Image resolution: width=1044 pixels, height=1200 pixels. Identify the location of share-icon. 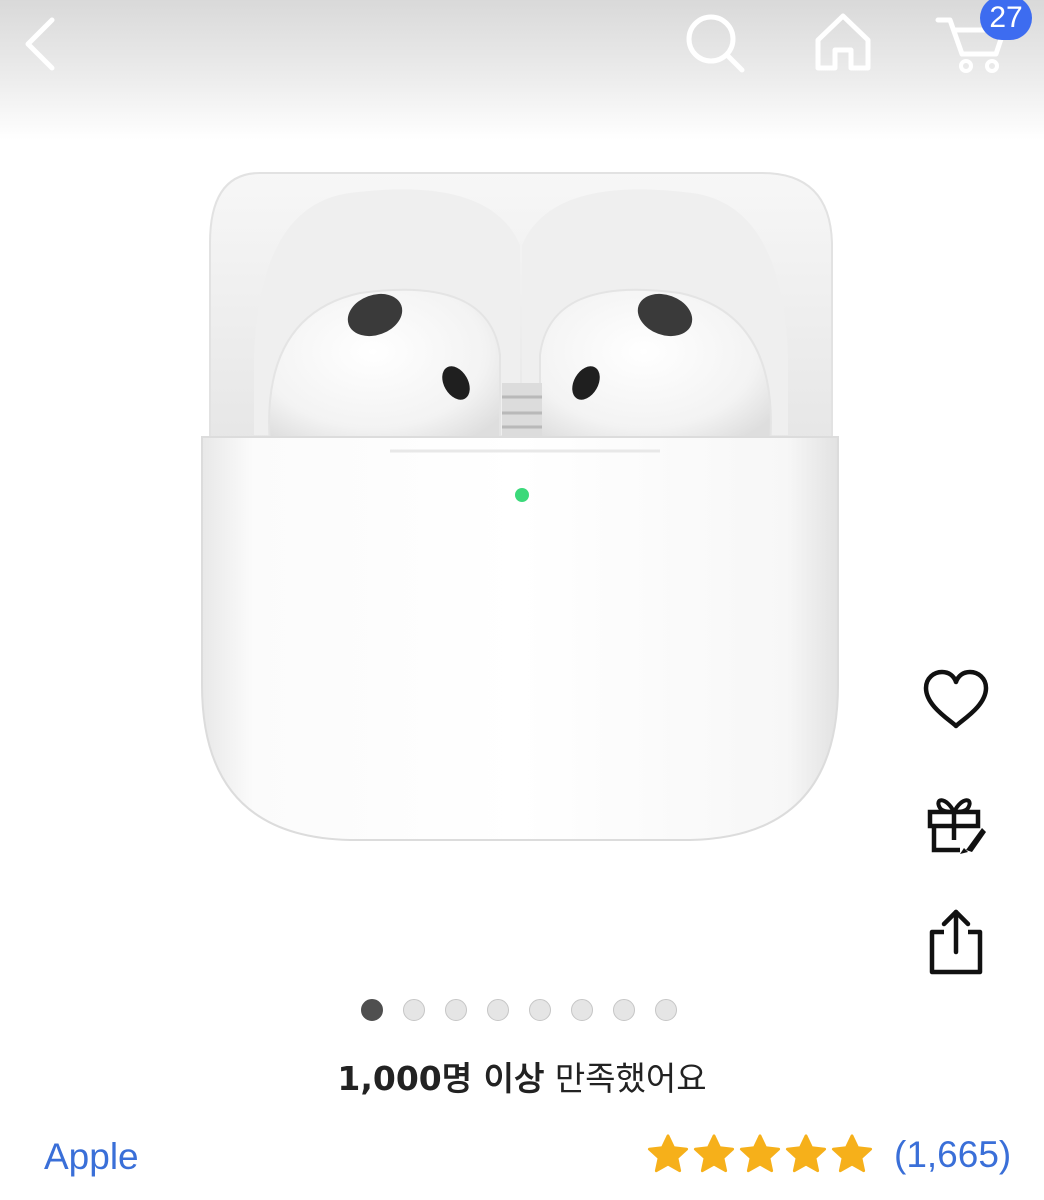
(956, 942).